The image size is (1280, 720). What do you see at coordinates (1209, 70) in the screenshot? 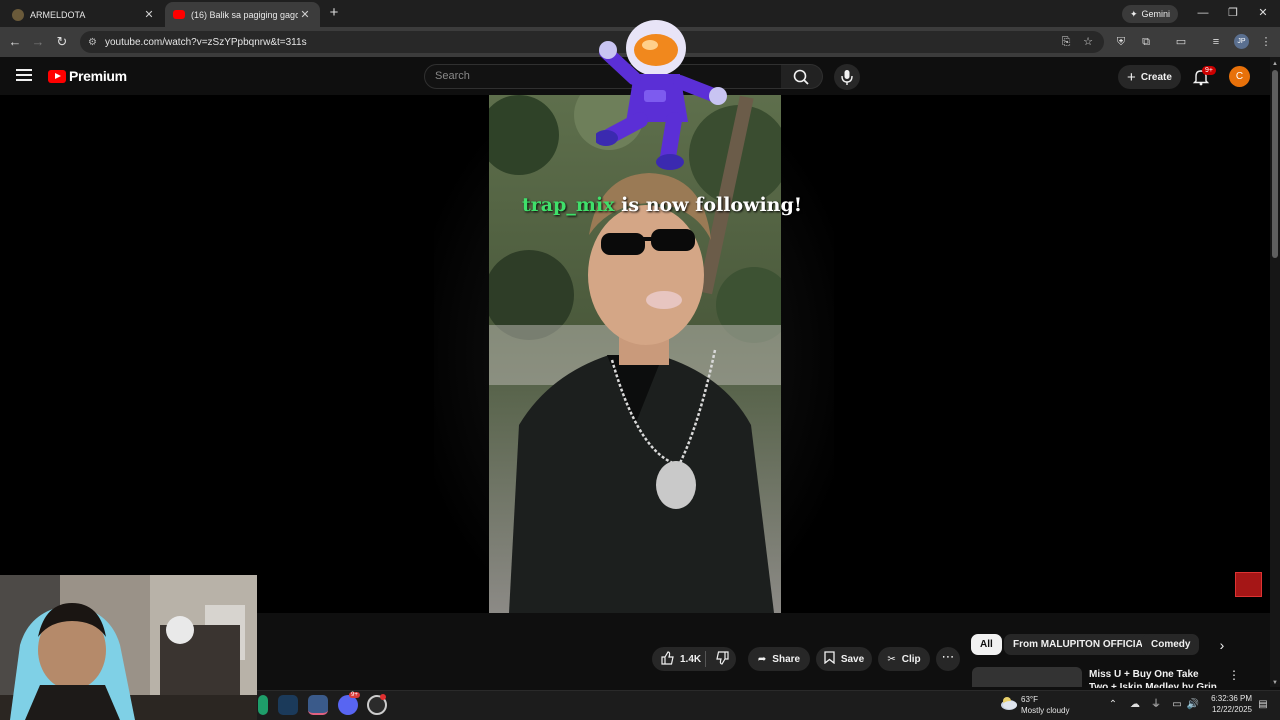
I see `notification-count-badge: 9+` at bounding box center [1209, 70].